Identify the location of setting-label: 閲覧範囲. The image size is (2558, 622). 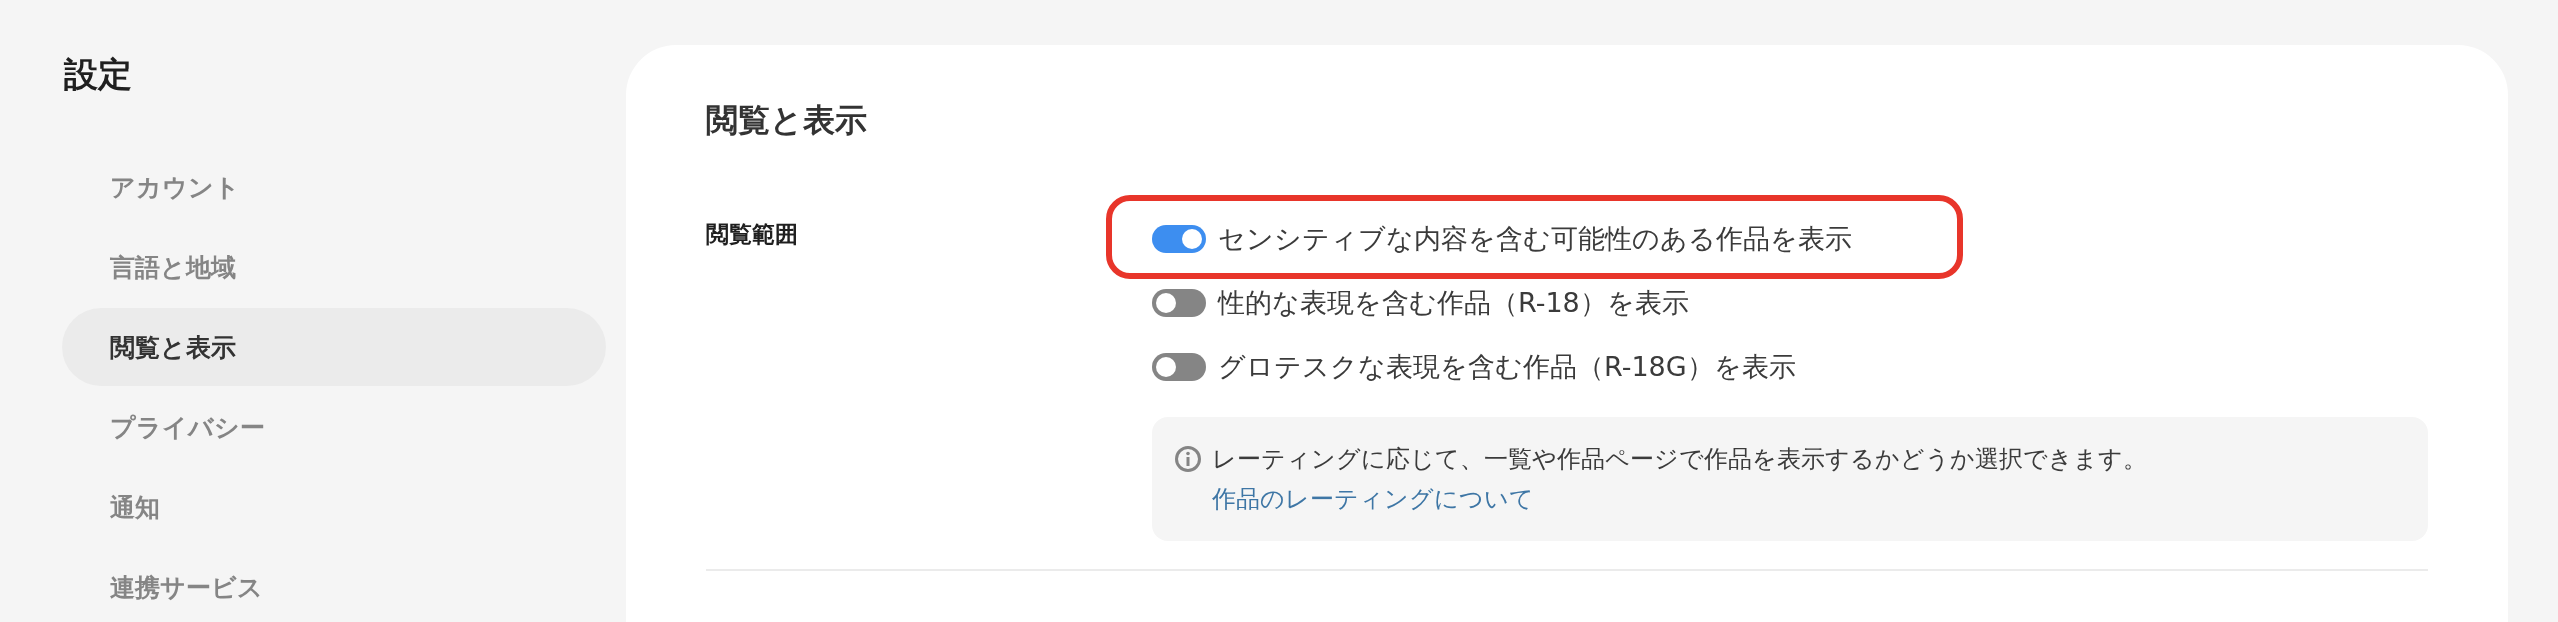
(752, 234).